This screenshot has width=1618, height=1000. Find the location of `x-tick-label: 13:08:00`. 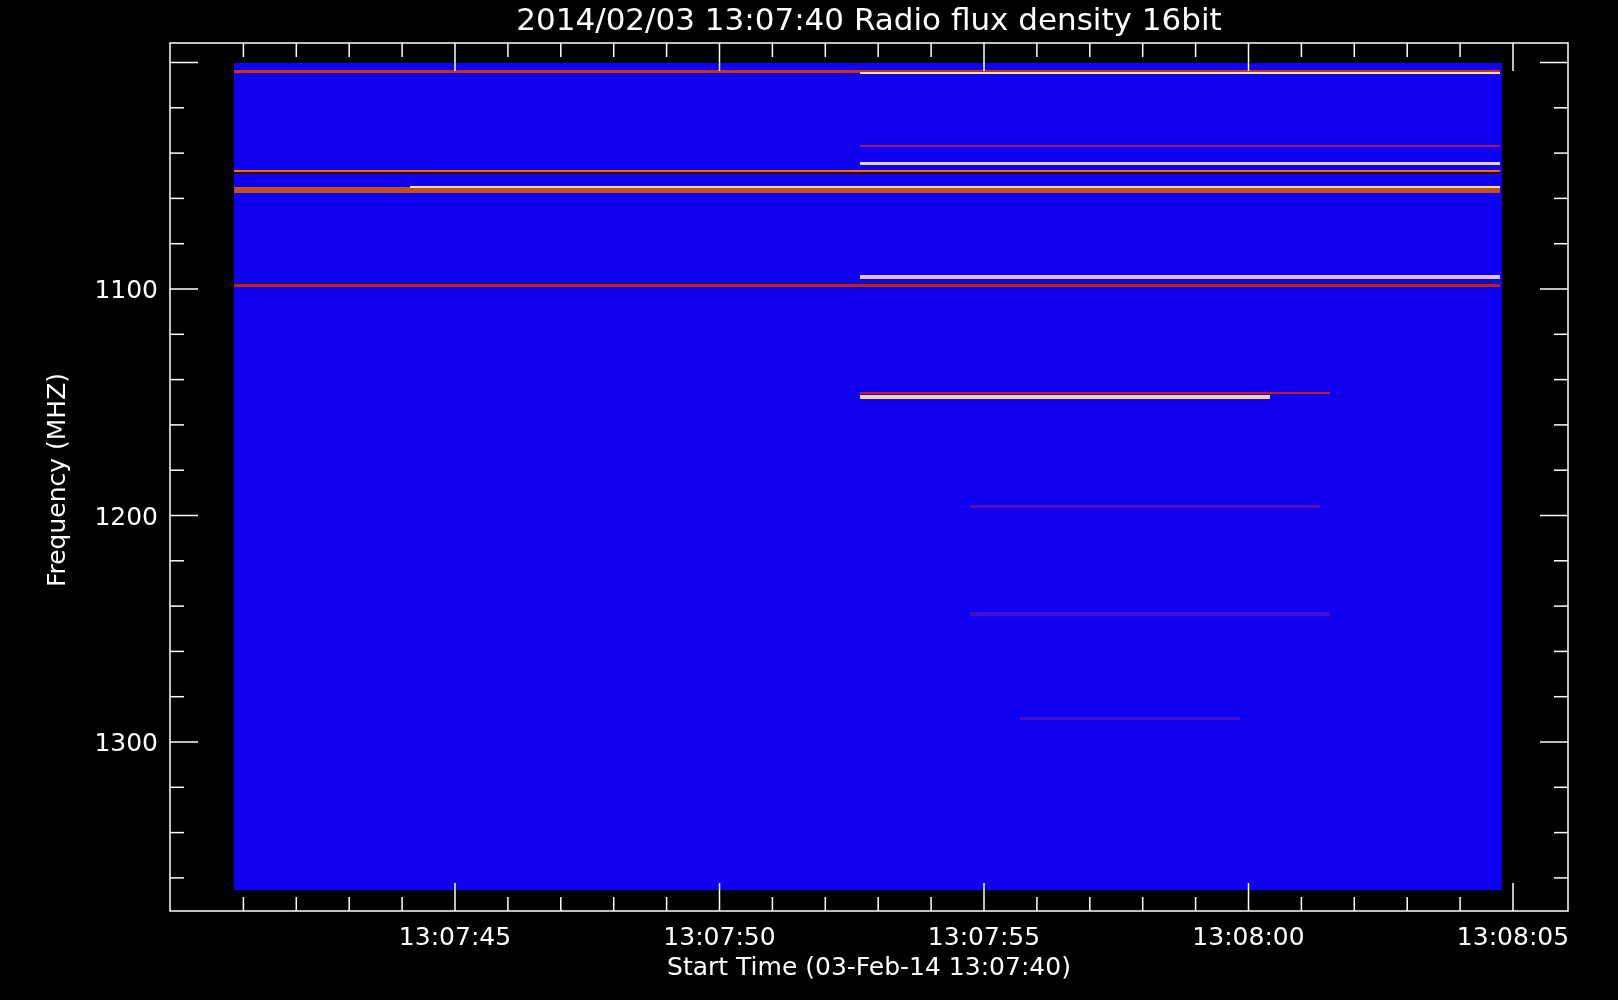

x-tick-label: 13:08:00 is located at coordinates (1248, 936).